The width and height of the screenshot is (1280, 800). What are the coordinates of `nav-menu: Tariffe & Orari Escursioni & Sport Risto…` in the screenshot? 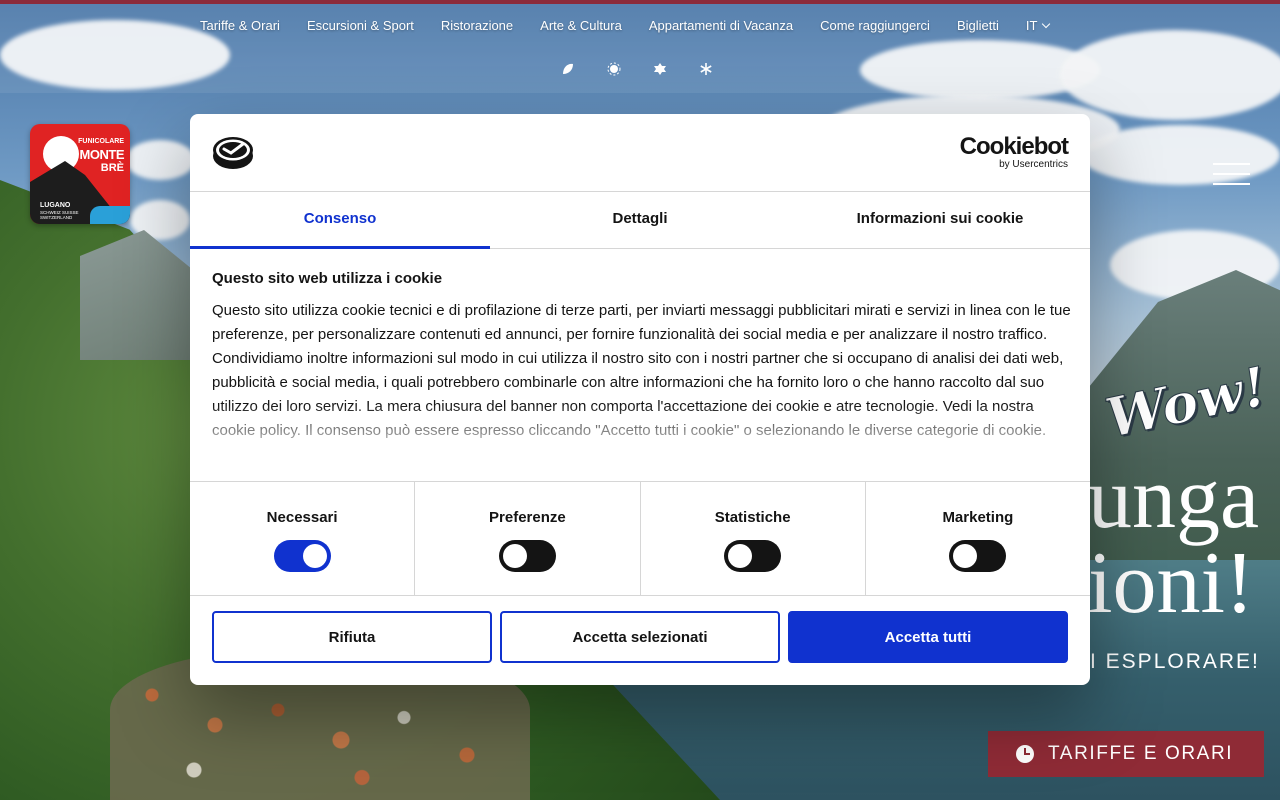 It's located at (625, 25).